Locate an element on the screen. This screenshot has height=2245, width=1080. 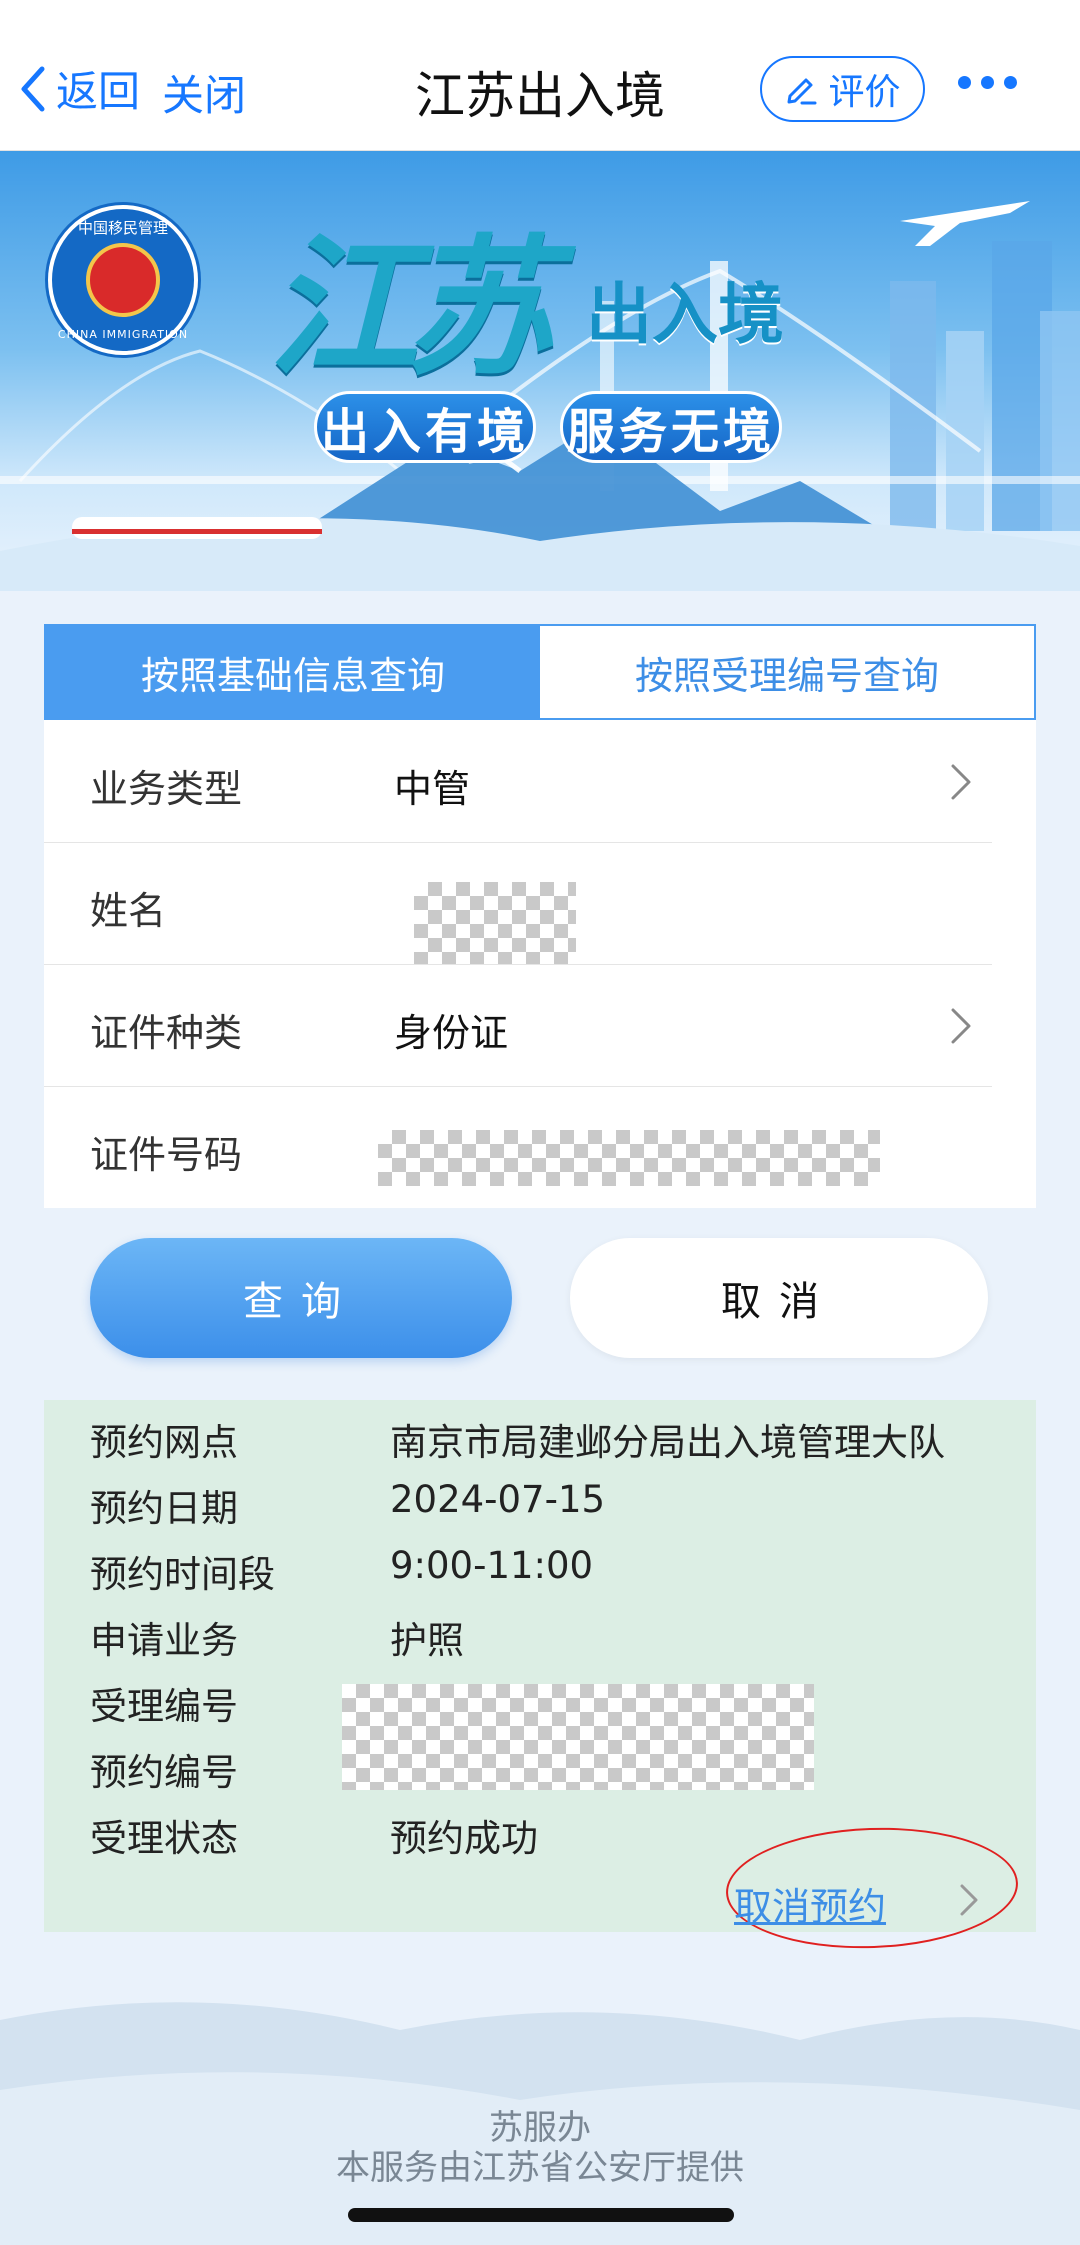
result-key: 预约网点 is located at coordinates (164, 1442).